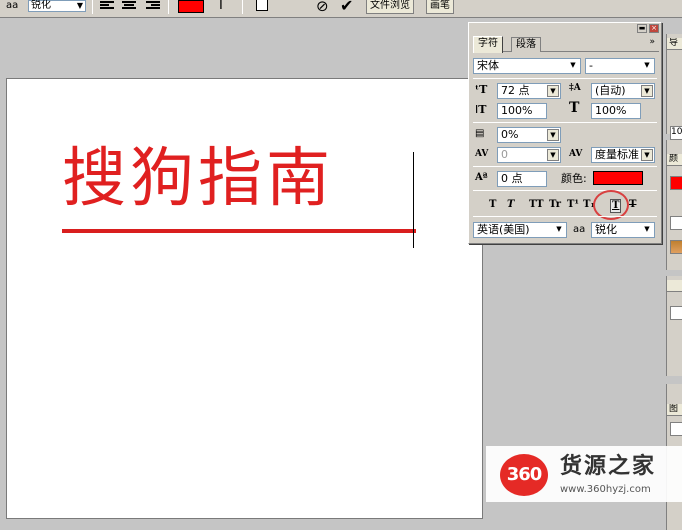 The width and height of the screenshot is (682, 530). What do you see at coordinates (555, 205) in the screenshot?
I see `small-caps-button: Tr` at bounding box center [555, 205].